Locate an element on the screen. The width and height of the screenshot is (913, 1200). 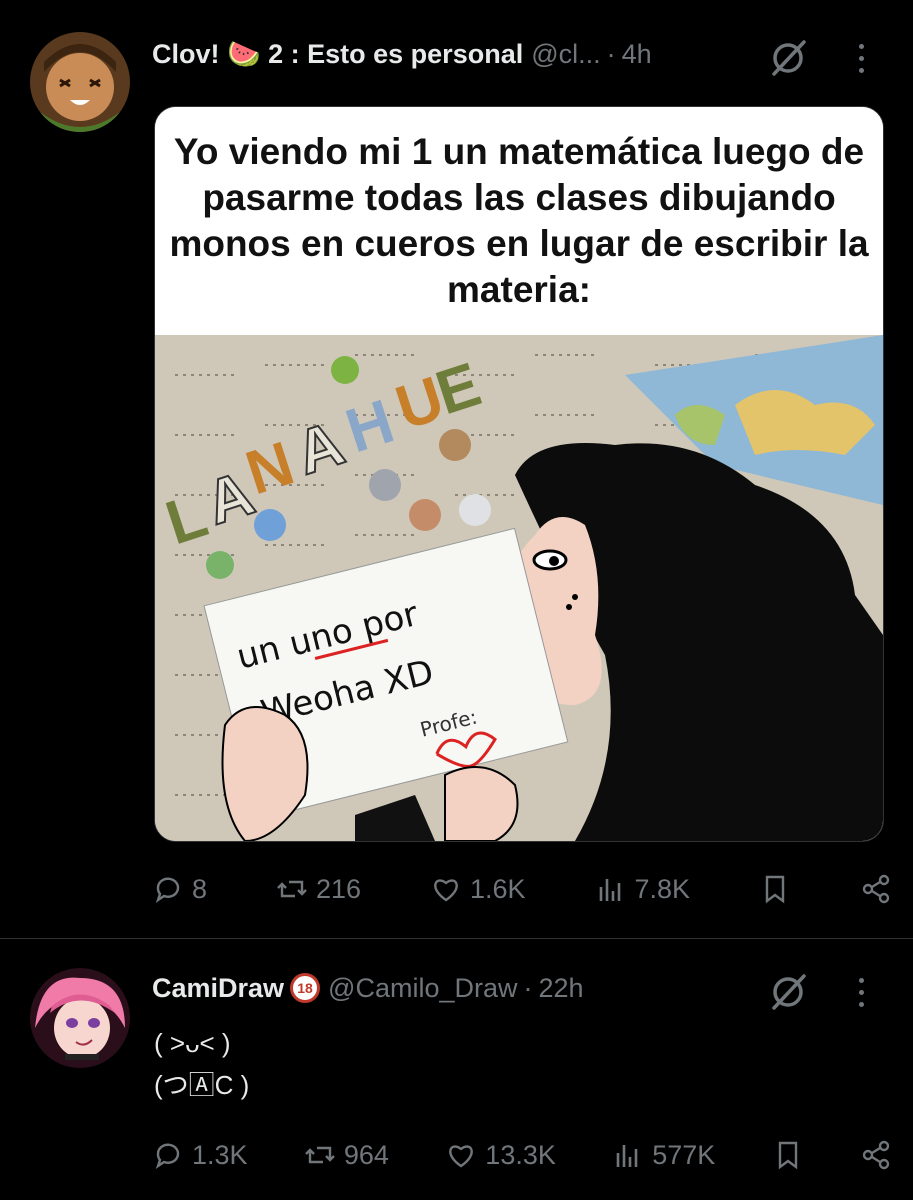
views-count: 7.8K is located at coordinates (662, 888).